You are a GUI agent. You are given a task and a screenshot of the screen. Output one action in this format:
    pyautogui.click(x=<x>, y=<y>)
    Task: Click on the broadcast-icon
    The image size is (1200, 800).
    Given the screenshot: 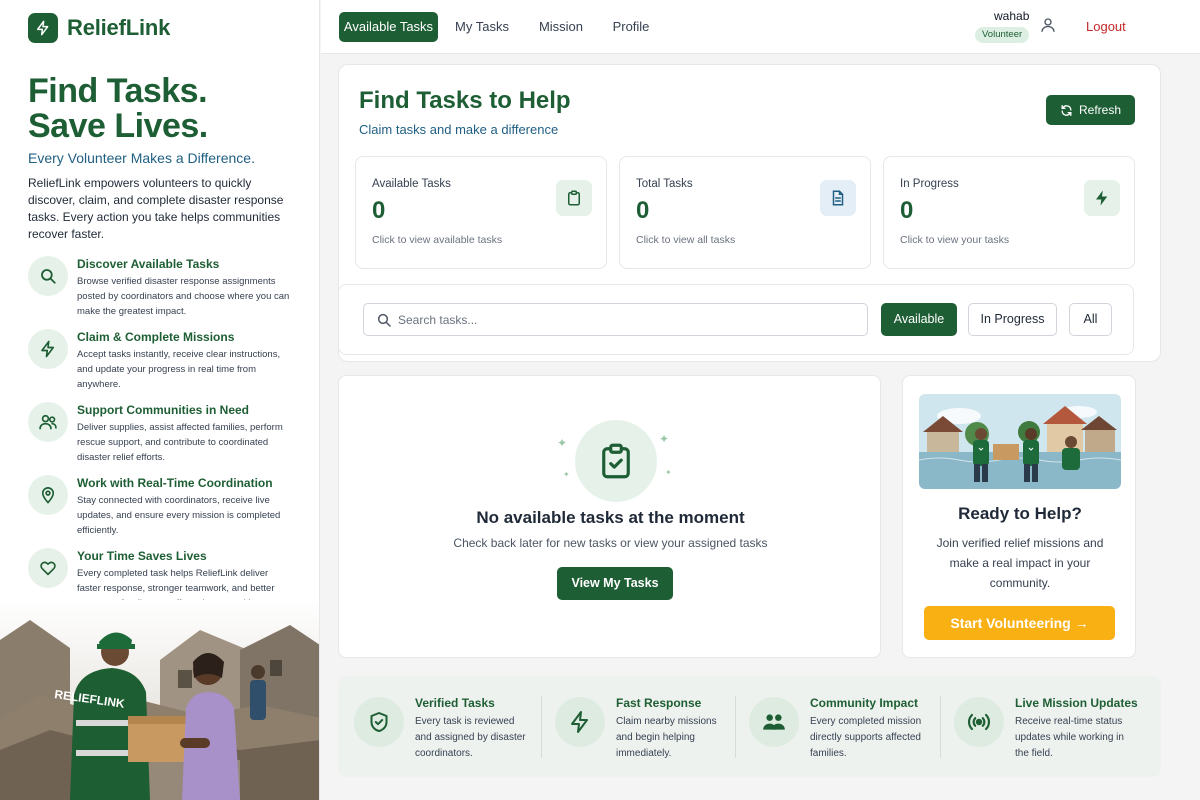 What is the action you would take?
    pyautogui.click(x=979, y=722)
    